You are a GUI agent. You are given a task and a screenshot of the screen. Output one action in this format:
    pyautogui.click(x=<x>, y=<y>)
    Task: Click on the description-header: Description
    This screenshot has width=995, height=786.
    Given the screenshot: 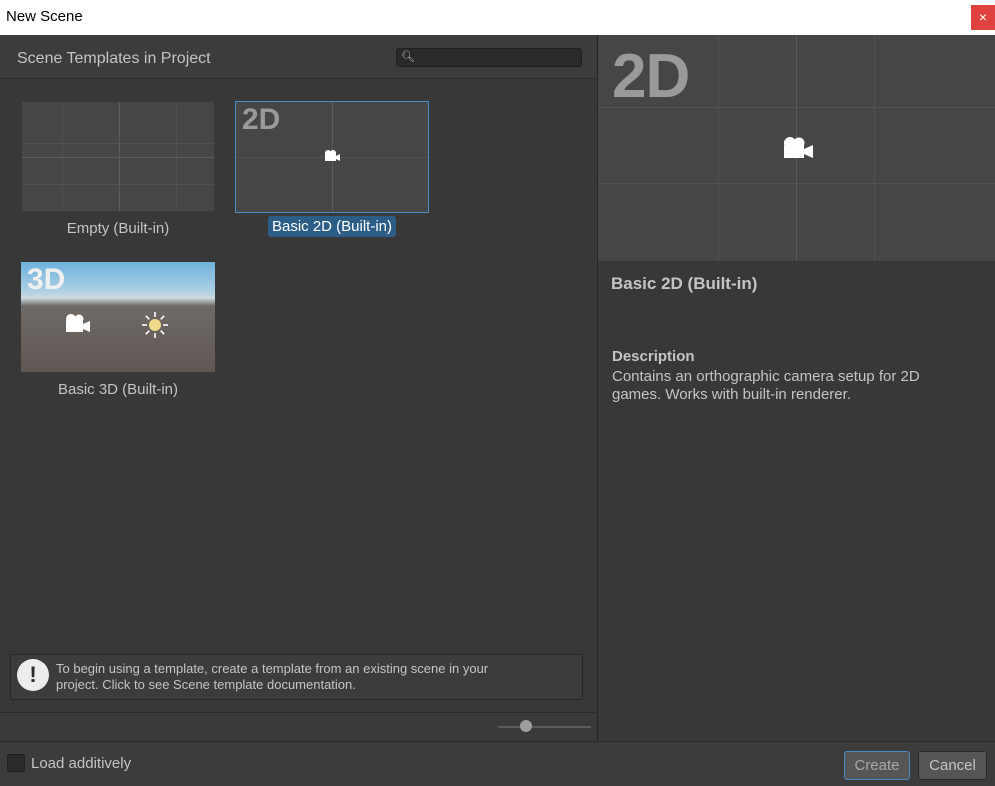 What is the action you would take?
    pyautogui.click(x=653, y=356)
    